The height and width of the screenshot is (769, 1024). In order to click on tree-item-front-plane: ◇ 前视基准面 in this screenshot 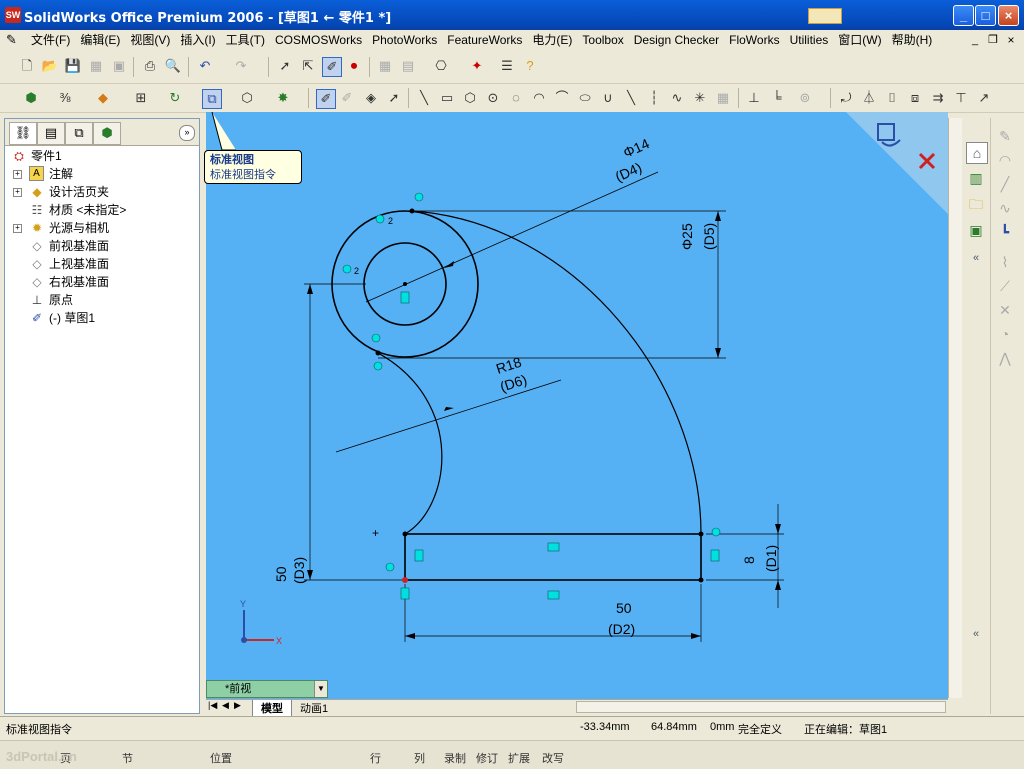, I will do `click(104, 246)`.